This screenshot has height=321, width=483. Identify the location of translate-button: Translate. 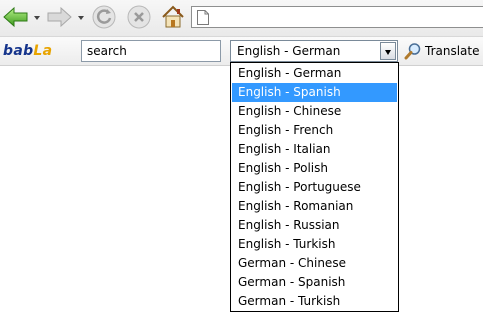
(442, 51).